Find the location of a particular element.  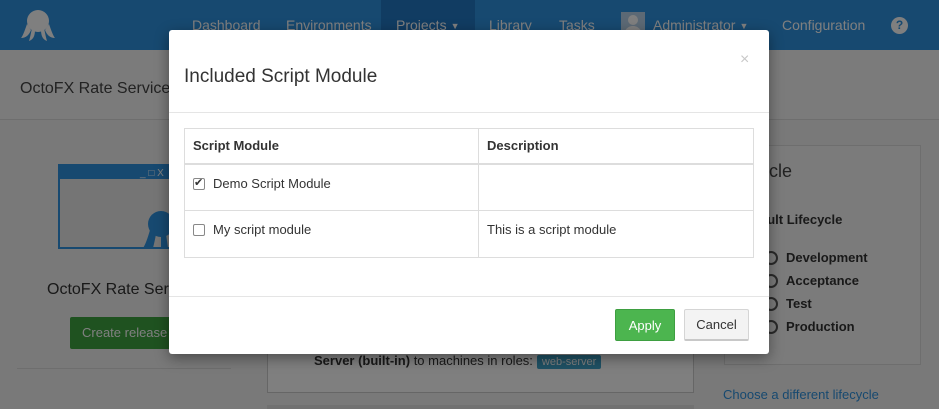

cancel-button: Cancel is located at coordinates (716, 325).